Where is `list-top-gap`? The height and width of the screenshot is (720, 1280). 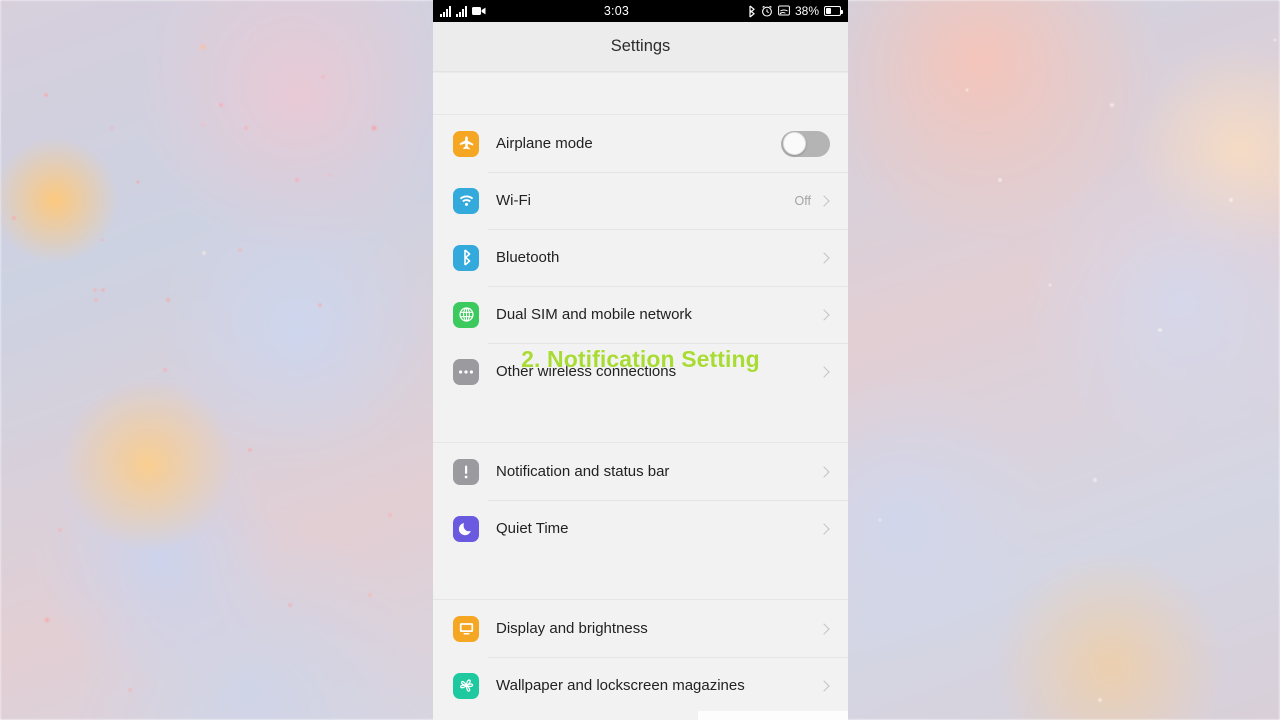 list-top-gap is located at coordinates (640, 93).